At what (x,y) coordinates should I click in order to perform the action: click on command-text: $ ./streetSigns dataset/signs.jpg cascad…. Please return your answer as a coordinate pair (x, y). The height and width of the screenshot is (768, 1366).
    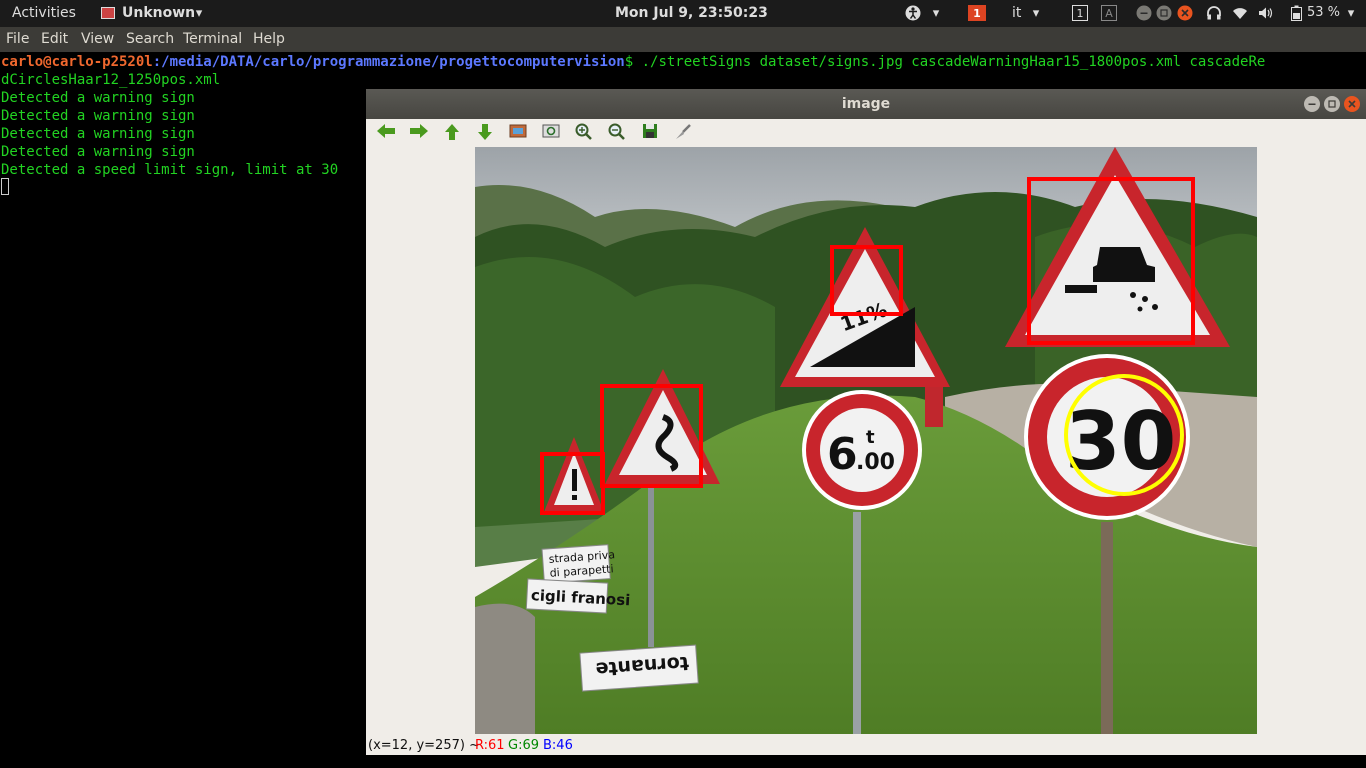
    Looking at the image, I should click on (945, 62).